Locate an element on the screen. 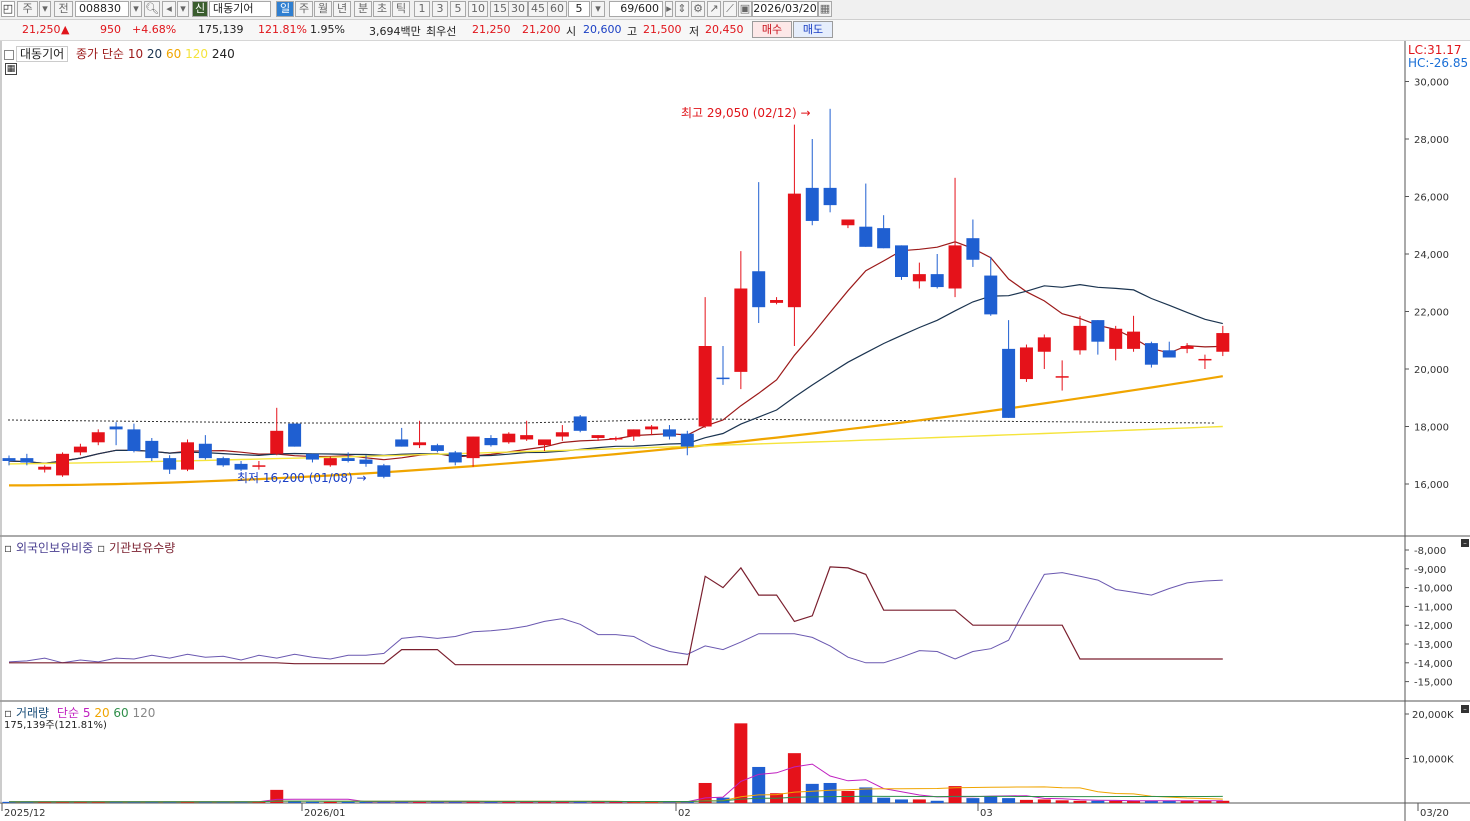  y-tick-label: 22,000 is located at coordinates (1431, 313).